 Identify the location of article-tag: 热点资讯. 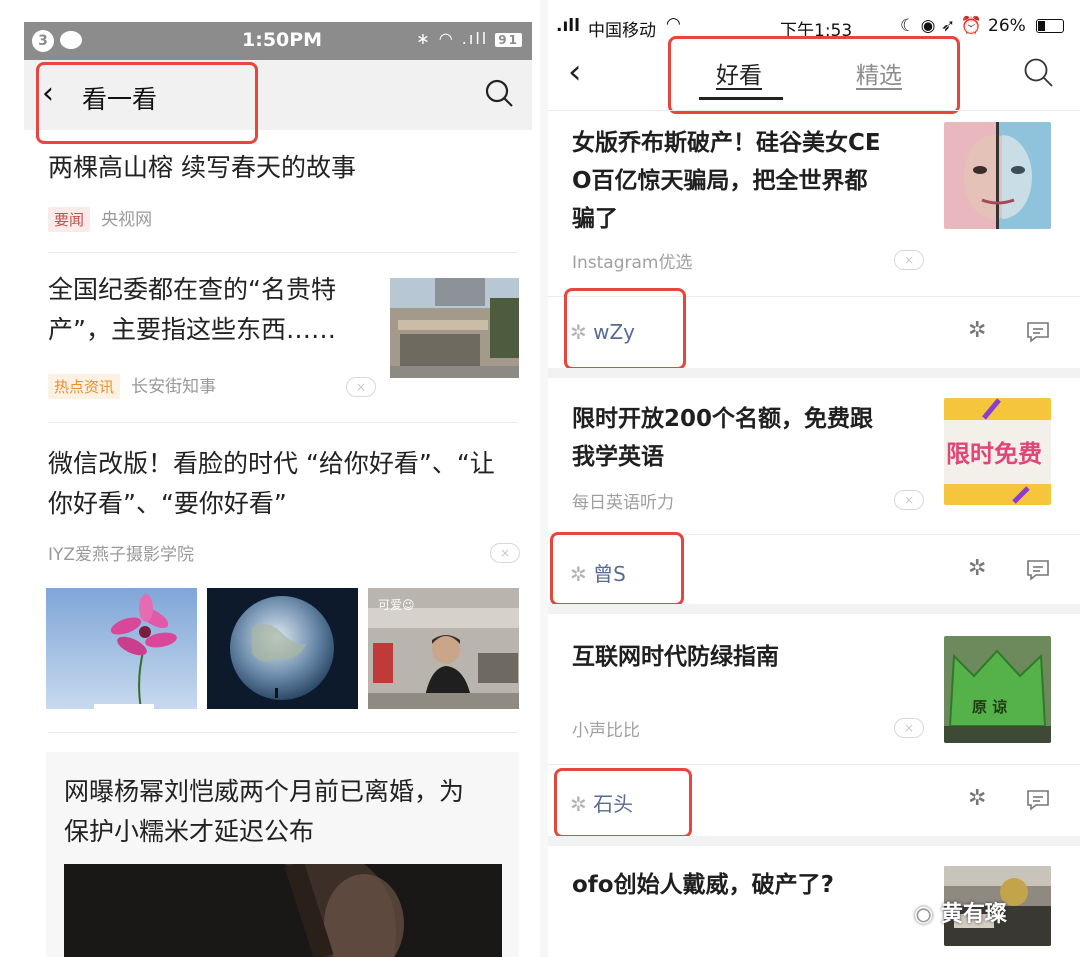
(84, 386).